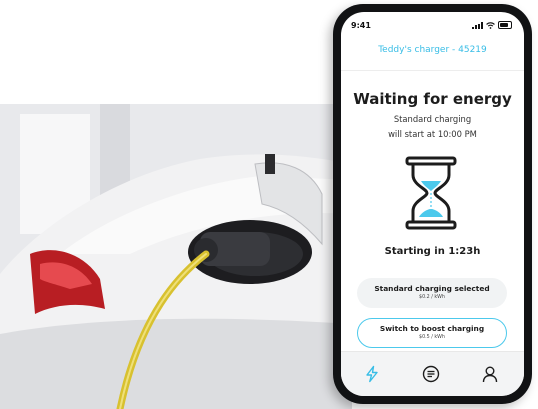 The width and height of the screenshot is (538, 409). What do you see at coordinates (432, 297) in the screenshot?
I see `option-price: $0.2 / kWh` at bounding box center [432, 297].